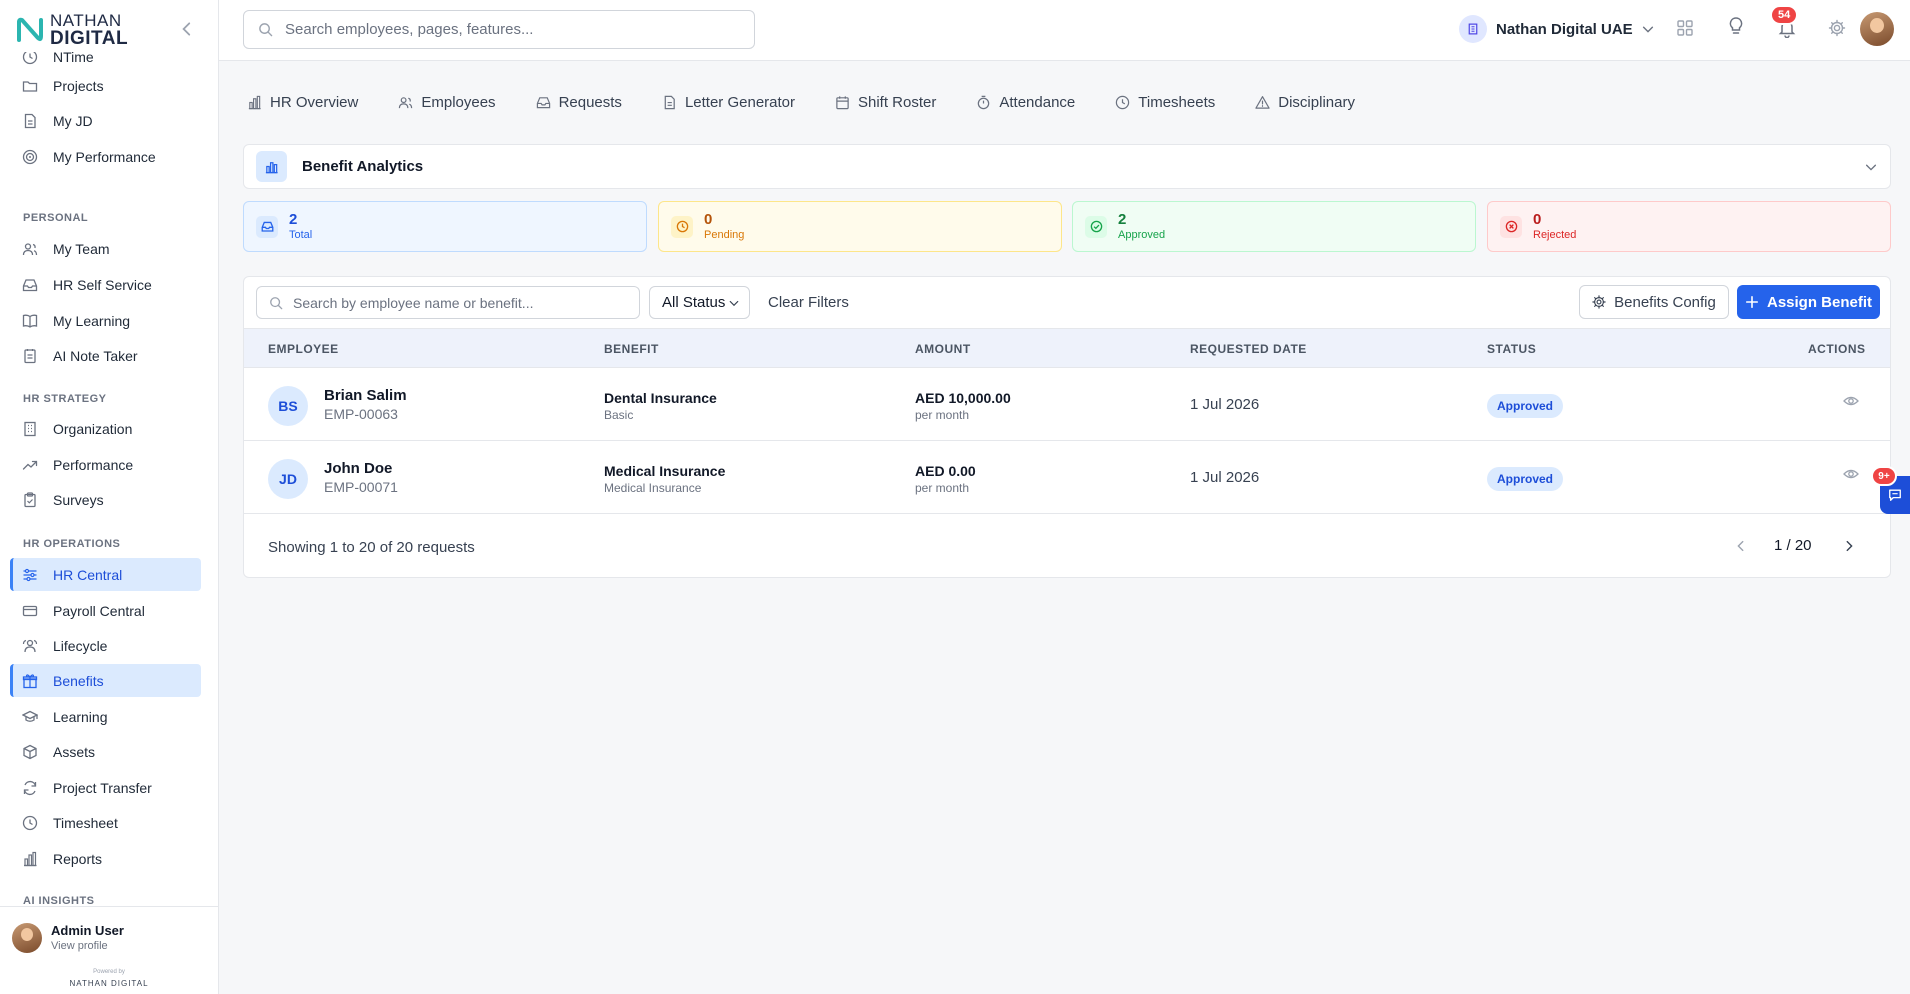 The height and width of the screenshot is (994, 1910). What do you see at coordinates (361, 414) in the screenshot?
I see `employee-id: EMP-00063` at bounding box center [361, 414].